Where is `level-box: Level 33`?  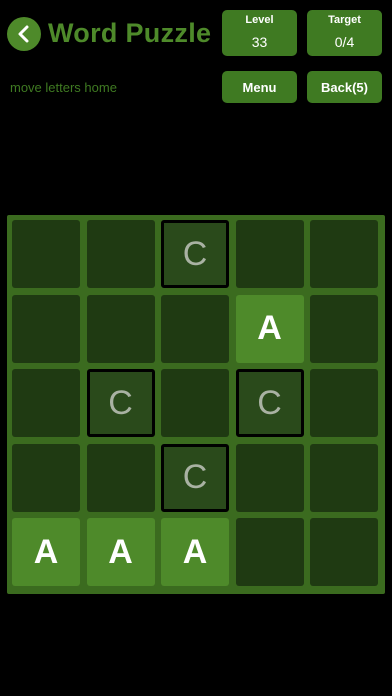
level-box: Level 33 is located at coordinates (259, 33).